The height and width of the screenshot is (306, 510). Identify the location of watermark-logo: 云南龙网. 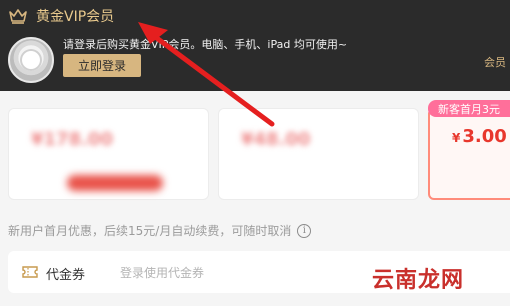
(418, 280).